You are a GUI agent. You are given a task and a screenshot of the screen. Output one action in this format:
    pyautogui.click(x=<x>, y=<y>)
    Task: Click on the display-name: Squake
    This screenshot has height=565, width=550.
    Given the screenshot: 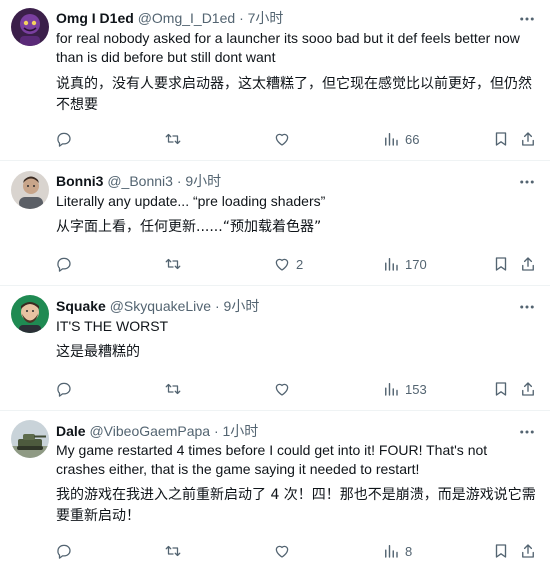 What is the action you would take?
    pyautogui.click(x=81, y=306)
    